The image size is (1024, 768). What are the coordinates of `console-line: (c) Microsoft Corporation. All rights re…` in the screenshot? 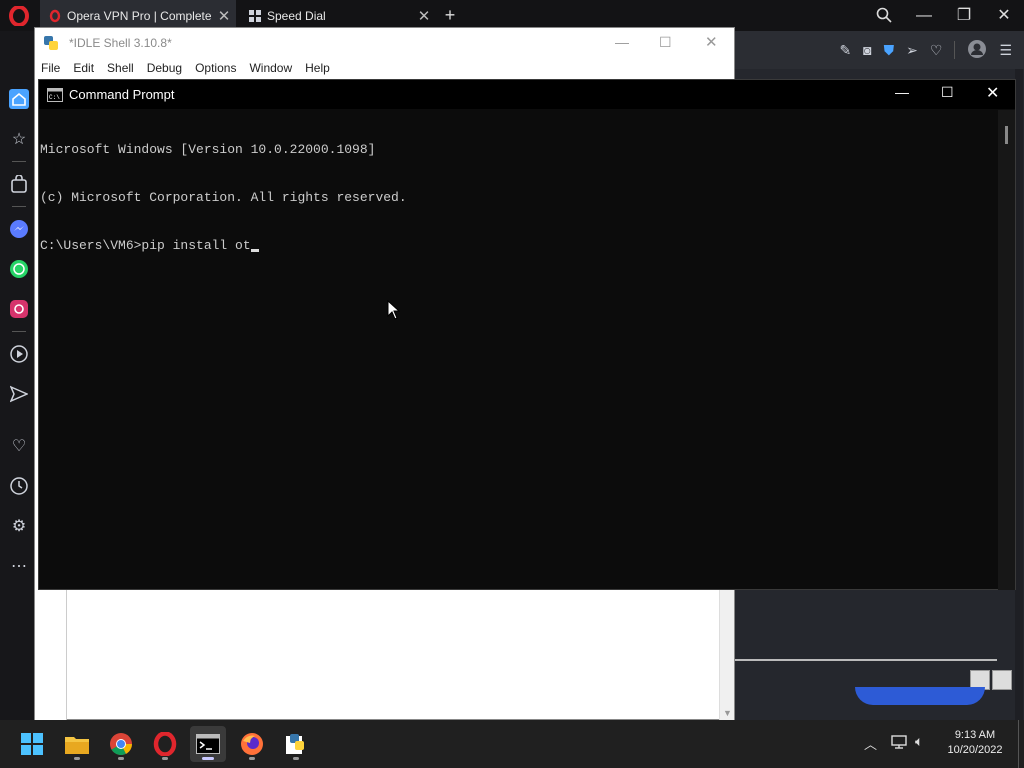 It's located at (223, 197).